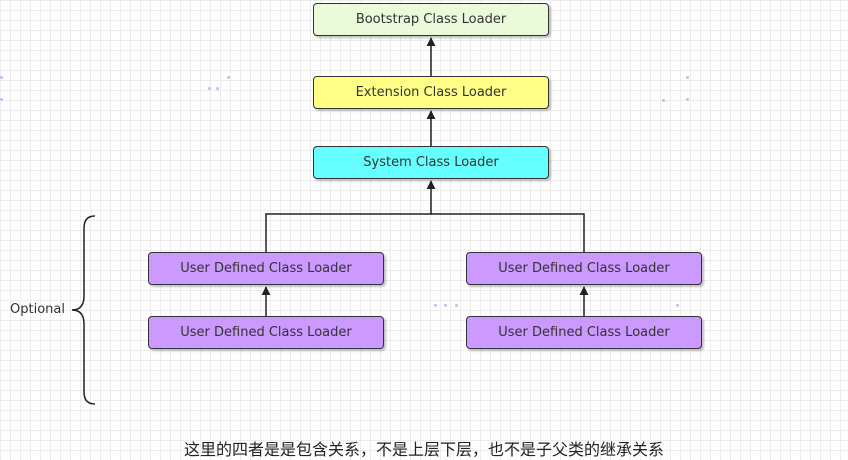 Image resolution: width=848 pixels, height=460 pixels. I want to click on user-defined-class-loader-left-top-node: User Defined Class Loader, so click(266, 268).